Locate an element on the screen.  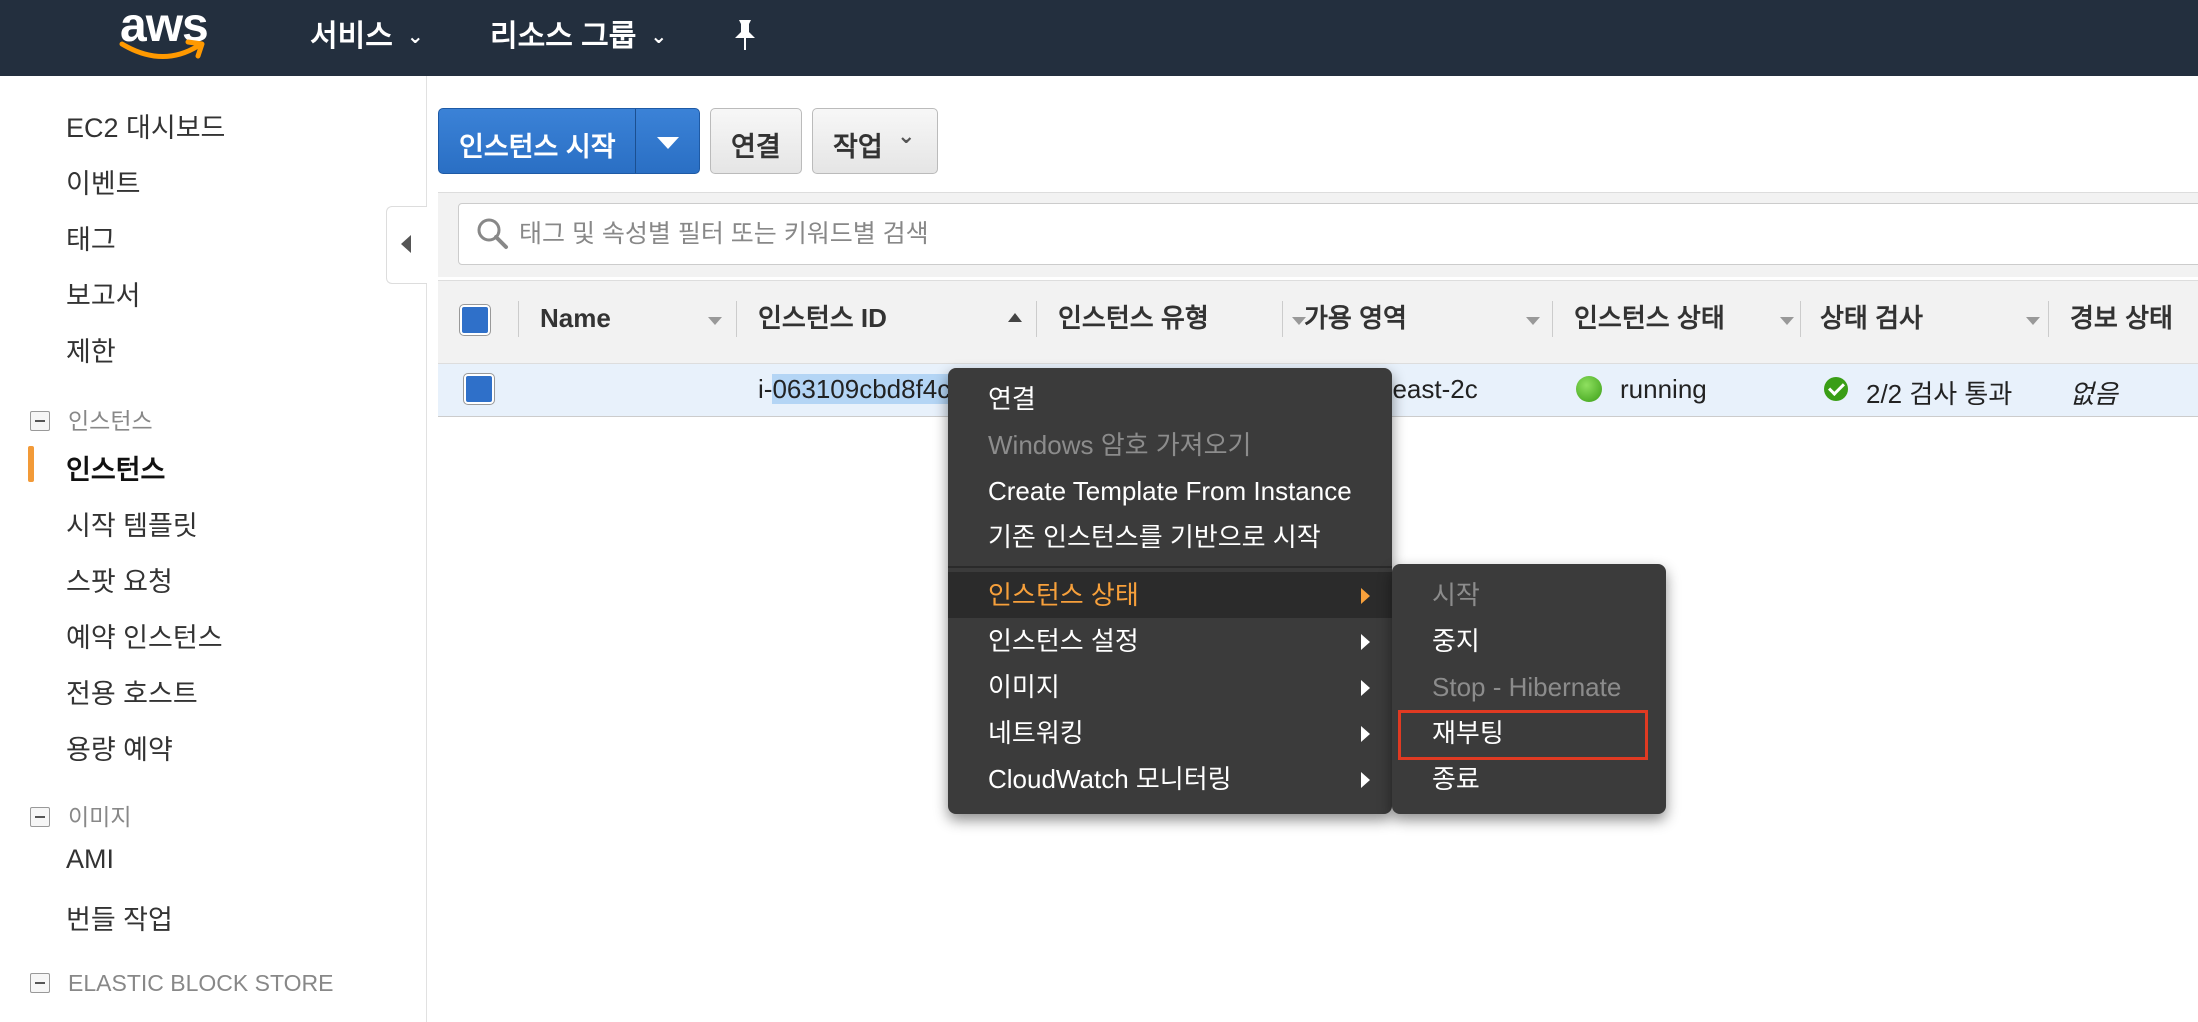
sidebar-item-dedicated-hosts: 전용 호스트 is located at coordinates (132, 691).